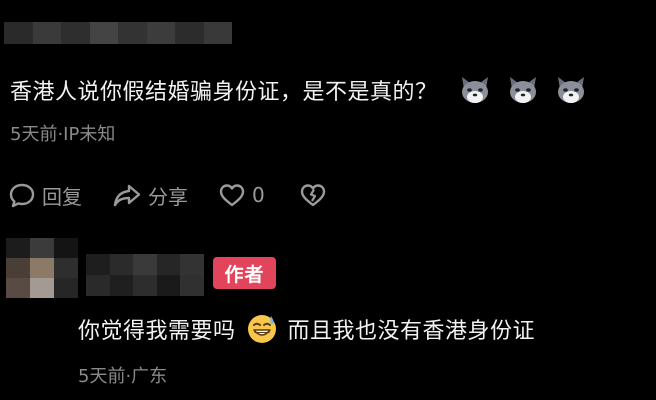  What do you see at coordinates (22, 195) in the screenshot?
I see `comment-icon` at bounding box center [22, 195].